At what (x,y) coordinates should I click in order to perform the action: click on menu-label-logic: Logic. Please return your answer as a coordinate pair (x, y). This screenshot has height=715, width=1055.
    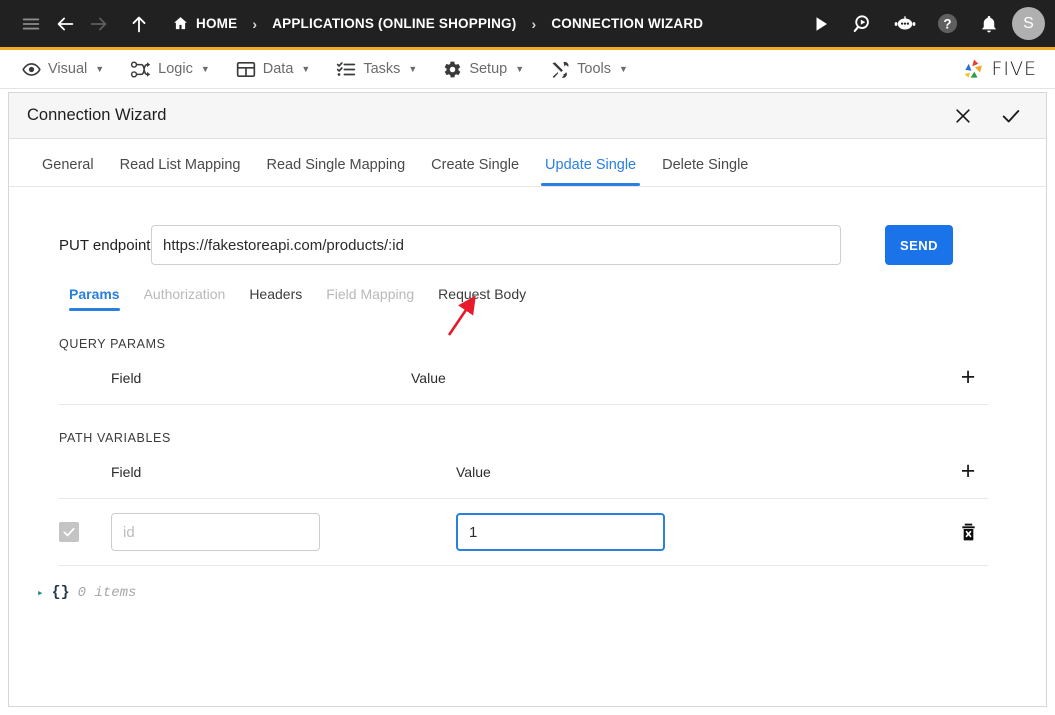
    Looking at the image, I should click on (175, 69).